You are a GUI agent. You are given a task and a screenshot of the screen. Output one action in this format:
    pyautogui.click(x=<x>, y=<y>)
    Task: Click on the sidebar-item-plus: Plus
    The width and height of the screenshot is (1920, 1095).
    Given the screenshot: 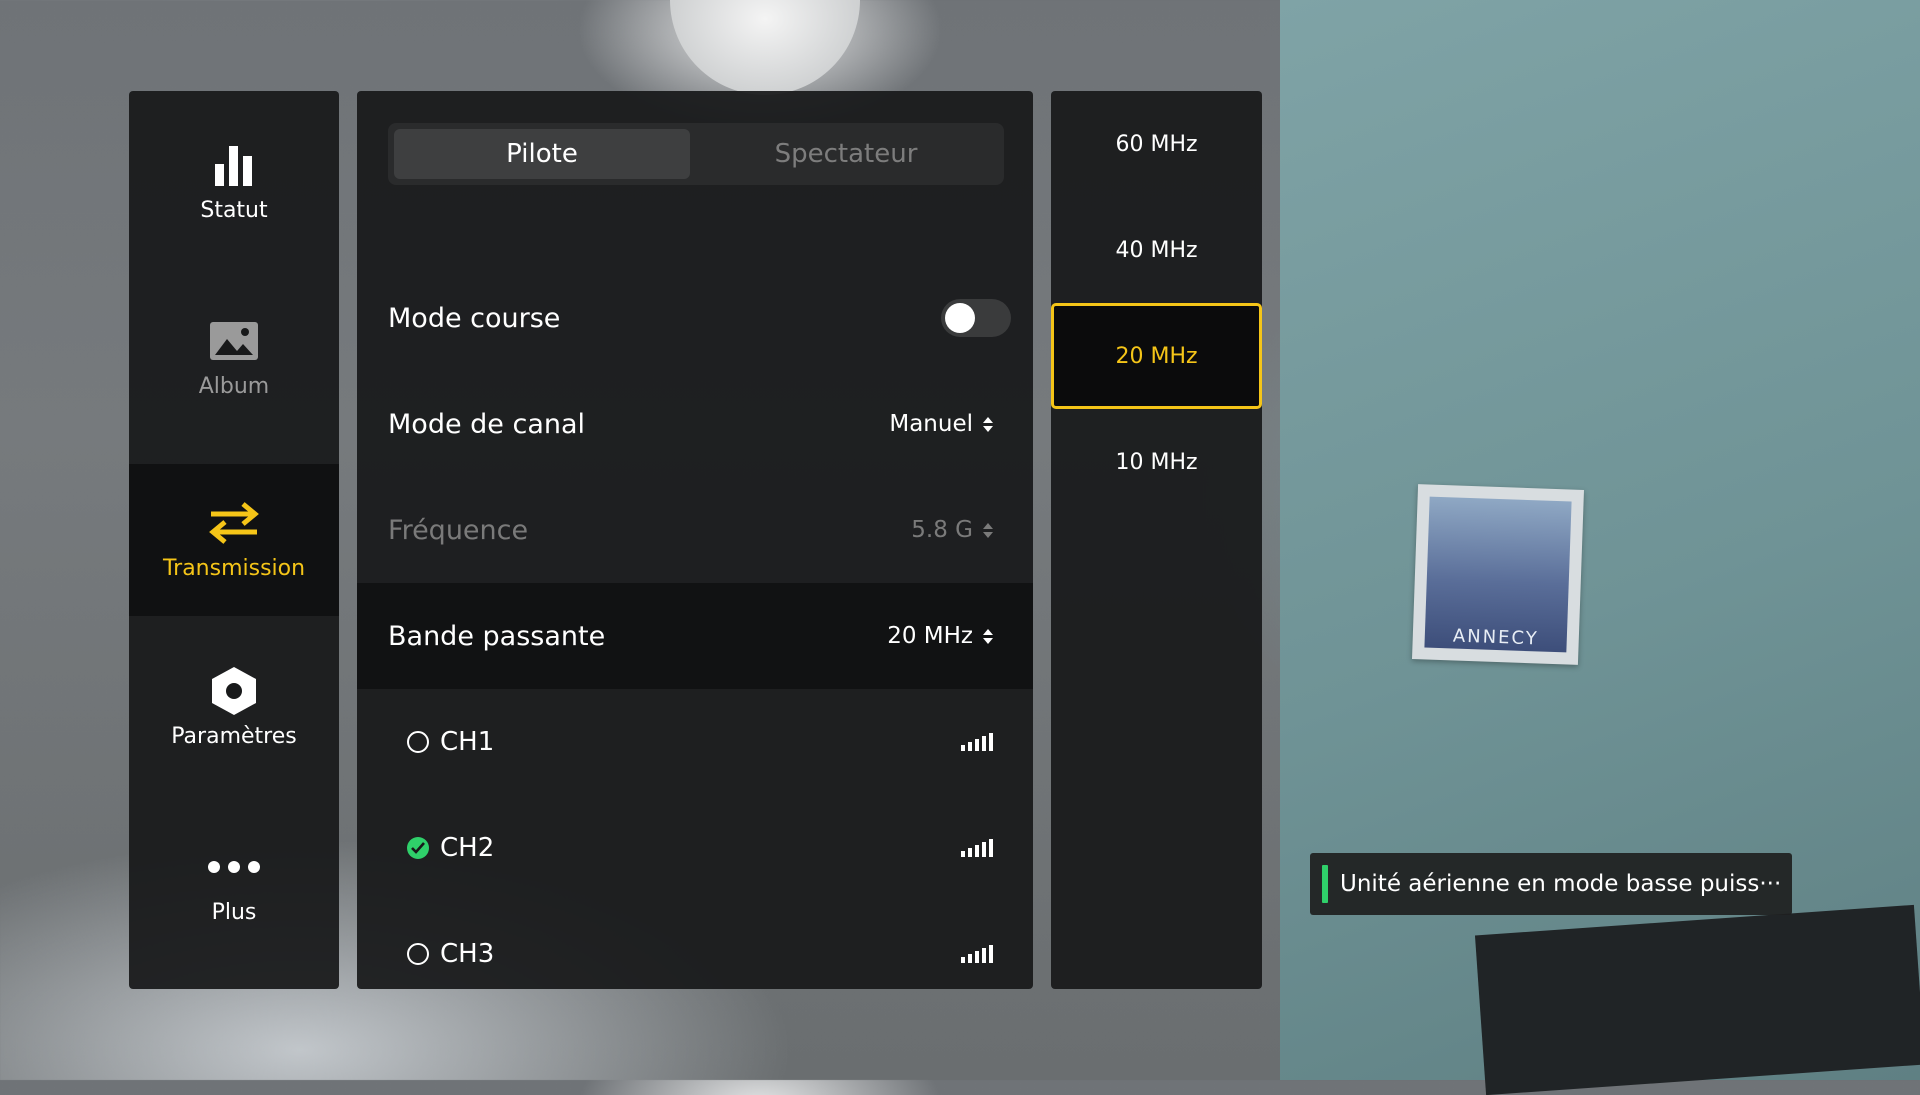 What is the action you would take?
    pyautogui.click(x=234, y=884)
    